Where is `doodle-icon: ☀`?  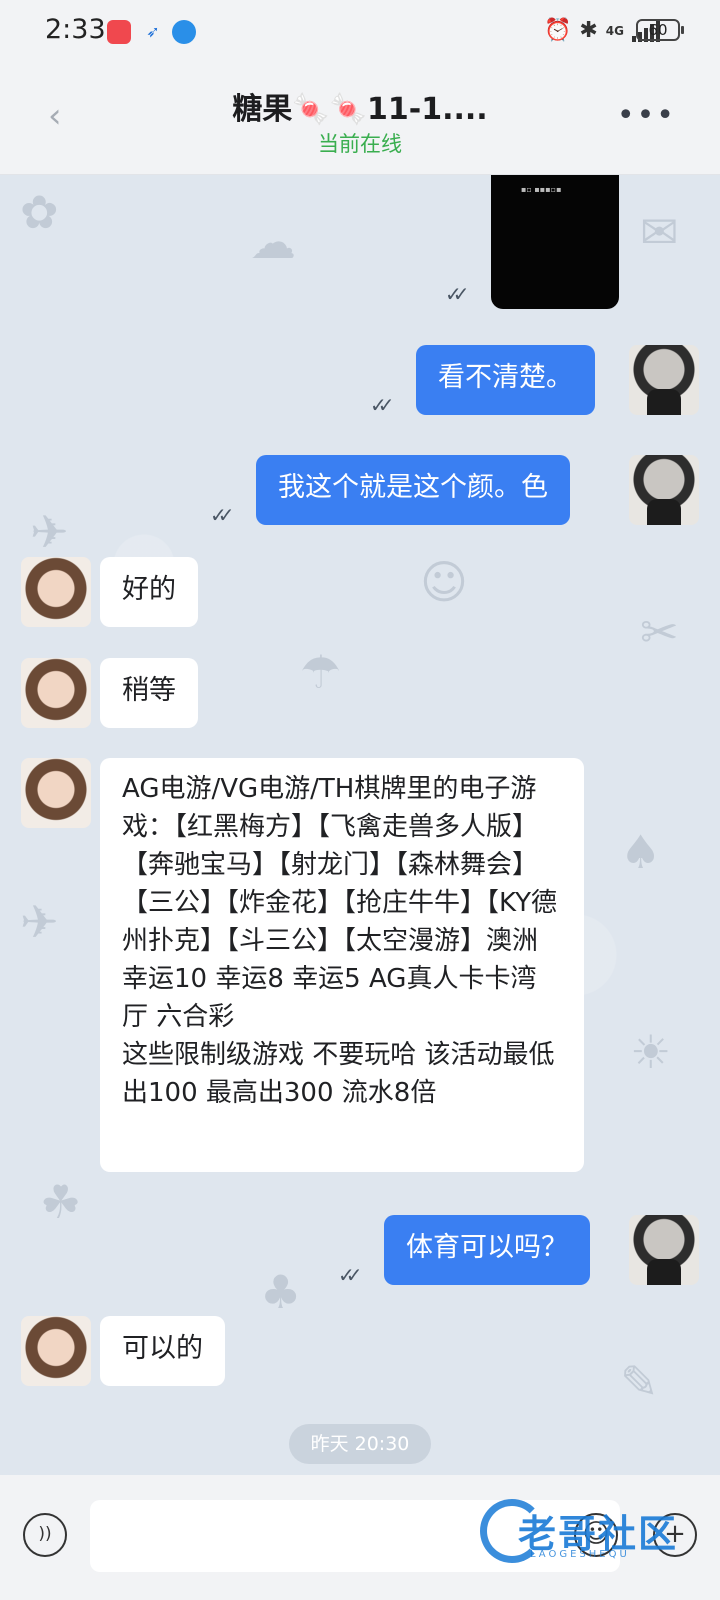
doodle-icon: ☀ is located at coordinates (651, 1052).